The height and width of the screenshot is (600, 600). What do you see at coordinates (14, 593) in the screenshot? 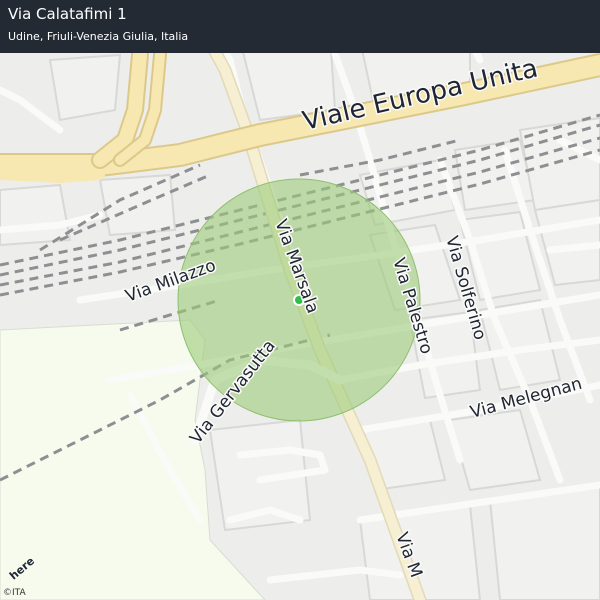
I see `copyright-notice: ©ITA` at bounding box center [14, 593].